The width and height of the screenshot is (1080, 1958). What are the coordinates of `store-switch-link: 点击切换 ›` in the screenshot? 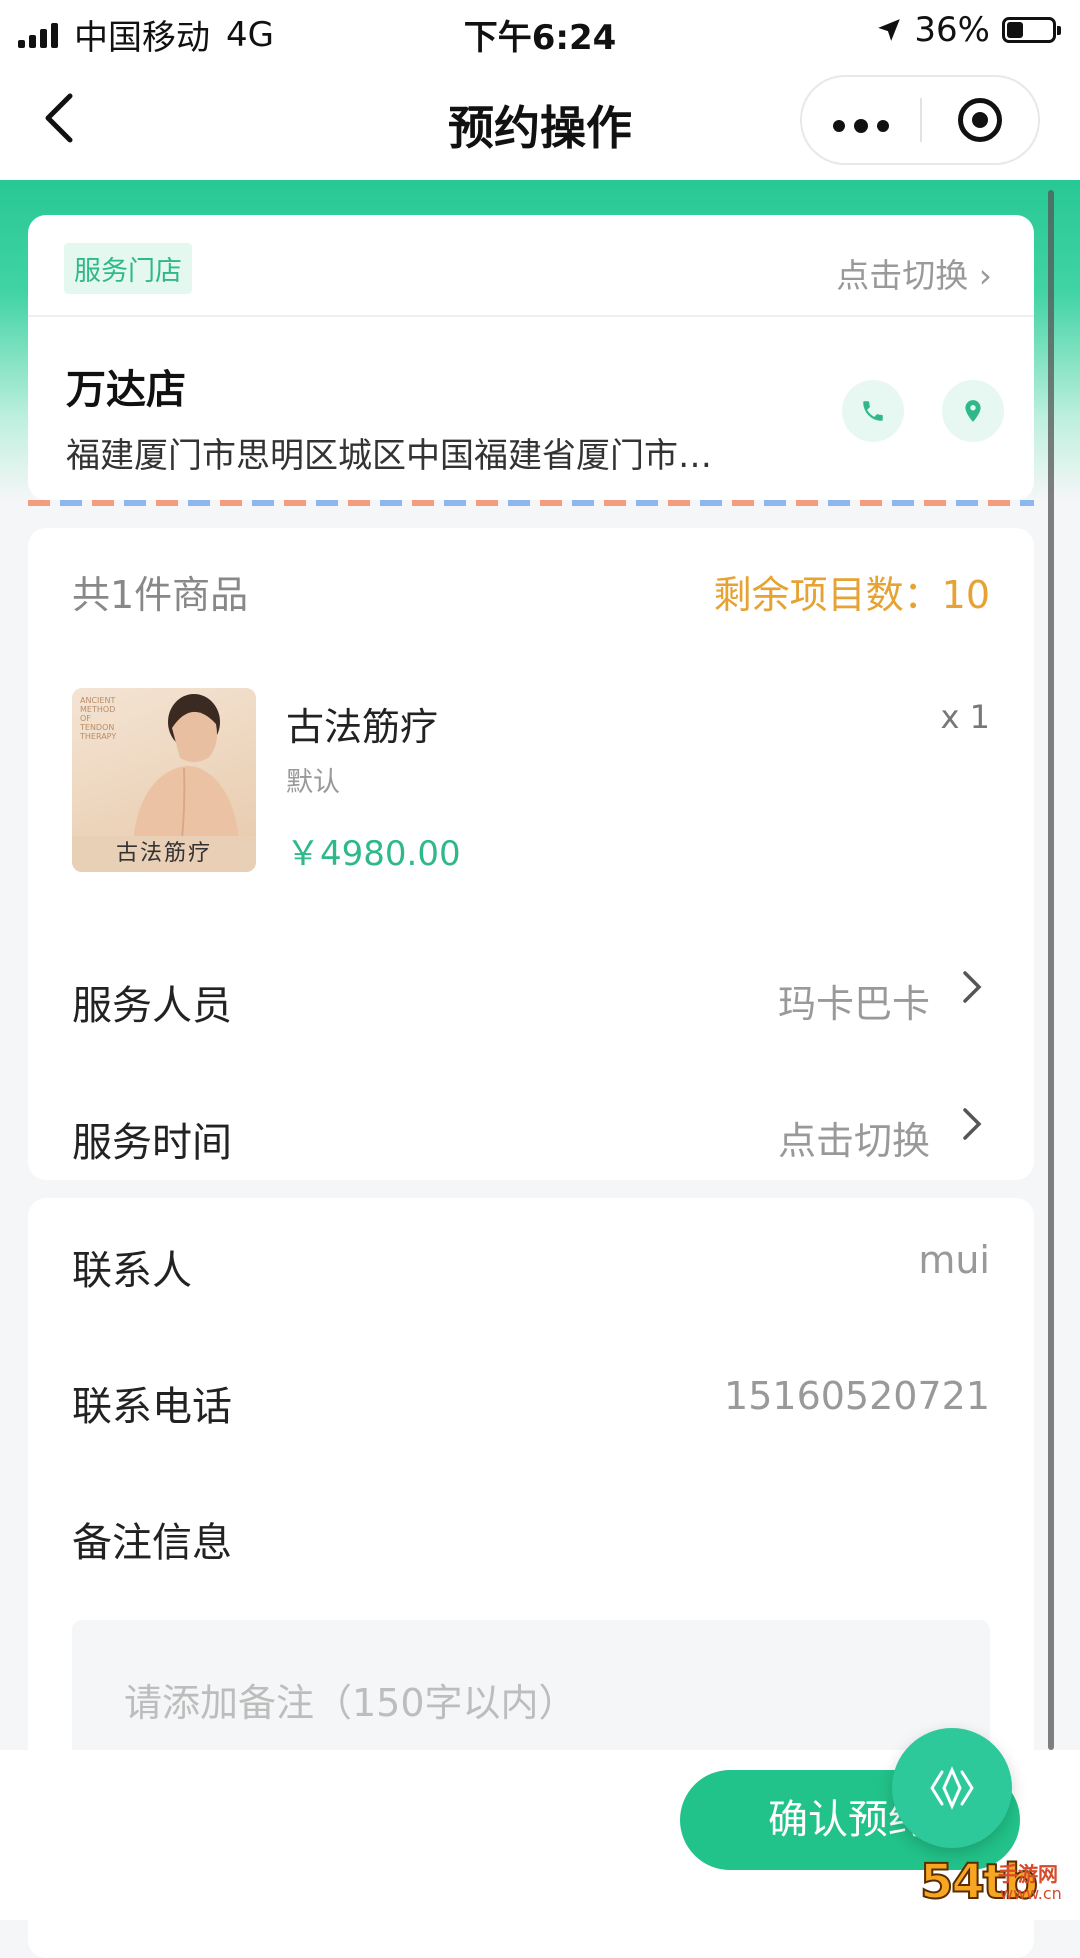 It's located at (914, 273).